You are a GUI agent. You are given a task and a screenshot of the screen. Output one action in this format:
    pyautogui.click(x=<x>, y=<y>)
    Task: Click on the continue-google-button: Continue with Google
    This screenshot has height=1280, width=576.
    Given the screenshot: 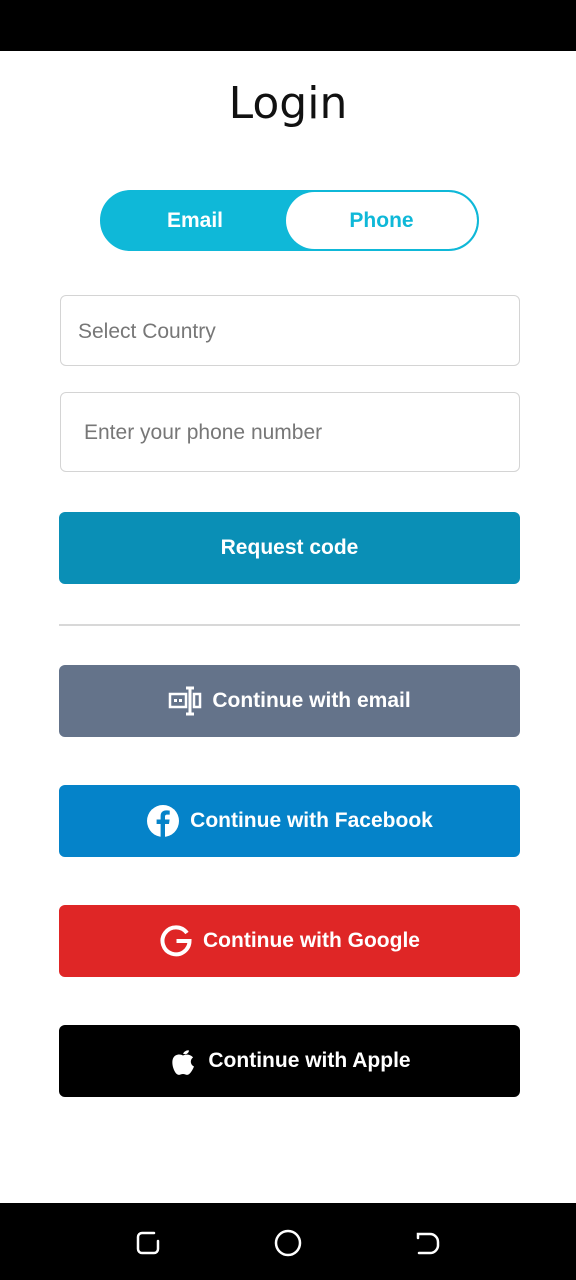 What is the action you would take?
    pyautogui.click(x=289, y=941)
    